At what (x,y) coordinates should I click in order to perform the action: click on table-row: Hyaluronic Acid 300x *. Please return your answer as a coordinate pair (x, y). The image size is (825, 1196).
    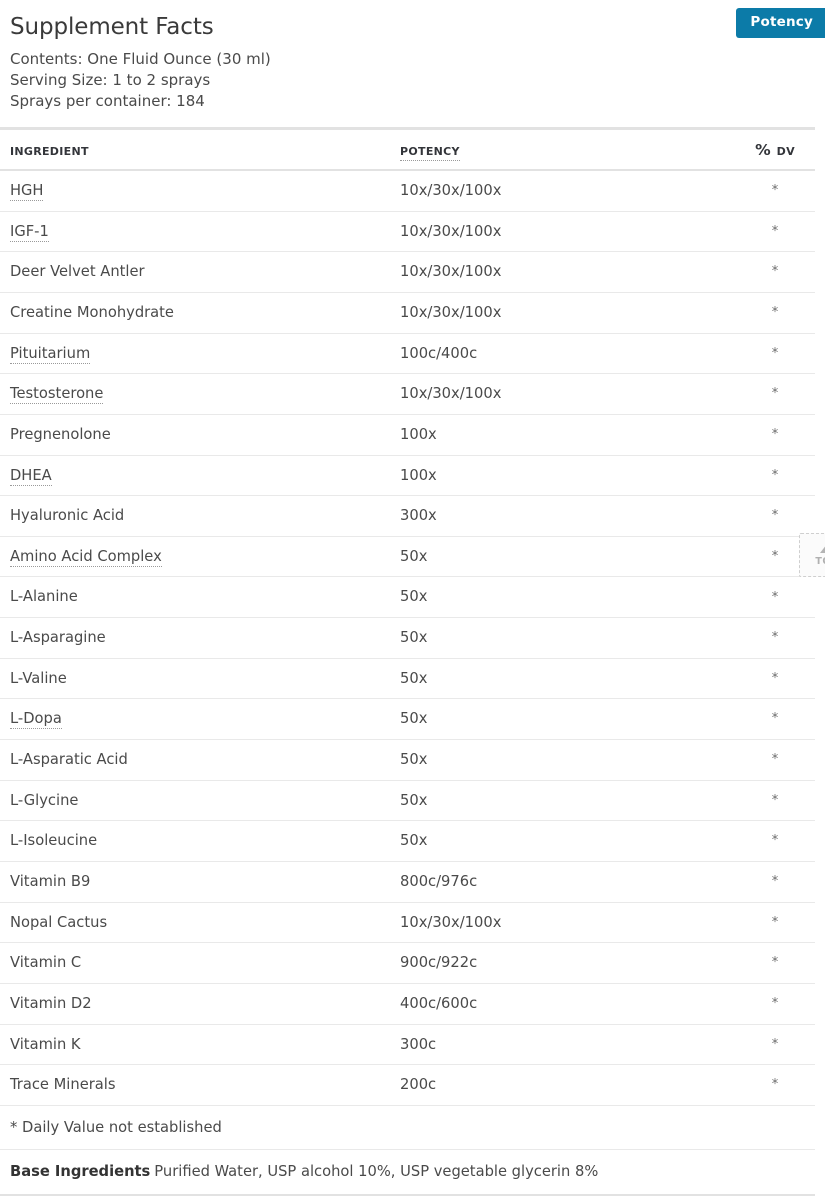
    Looking at the image, I should click on (407, 516).